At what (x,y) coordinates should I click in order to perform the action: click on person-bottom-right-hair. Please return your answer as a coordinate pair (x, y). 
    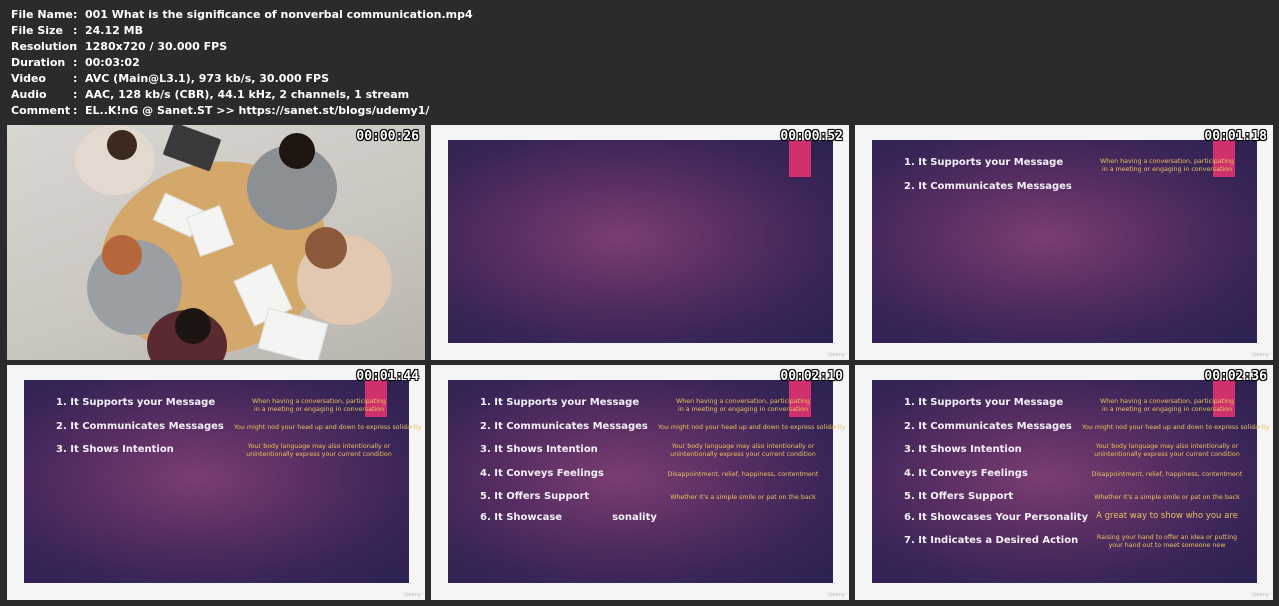
    Looking at the image, I should click on (326, 248).